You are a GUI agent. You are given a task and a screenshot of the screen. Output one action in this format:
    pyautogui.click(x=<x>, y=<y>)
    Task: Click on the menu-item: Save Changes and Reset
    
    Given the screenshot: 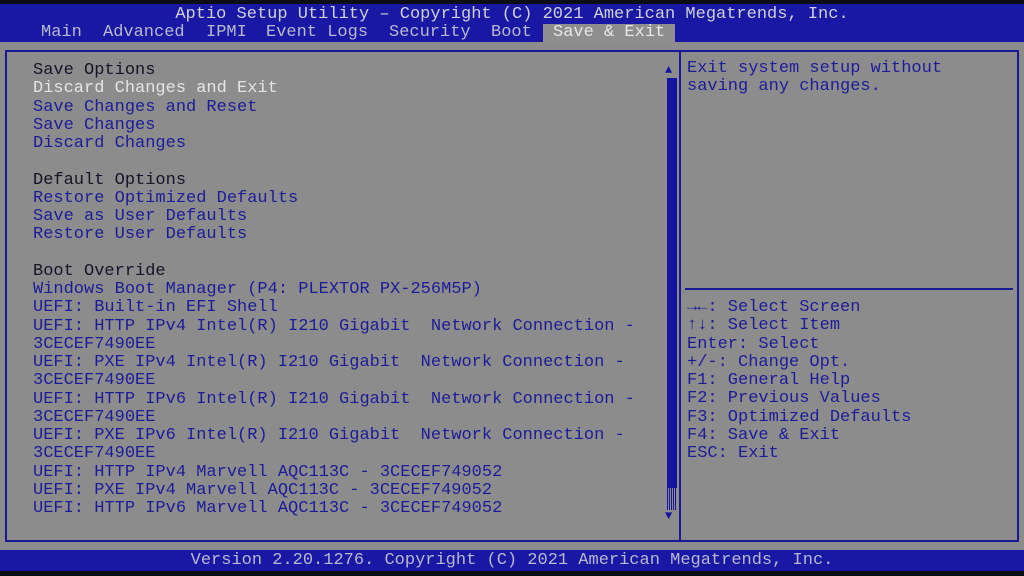 What is the action you would take?
    pyautogui.click(x=145, y=107)
    